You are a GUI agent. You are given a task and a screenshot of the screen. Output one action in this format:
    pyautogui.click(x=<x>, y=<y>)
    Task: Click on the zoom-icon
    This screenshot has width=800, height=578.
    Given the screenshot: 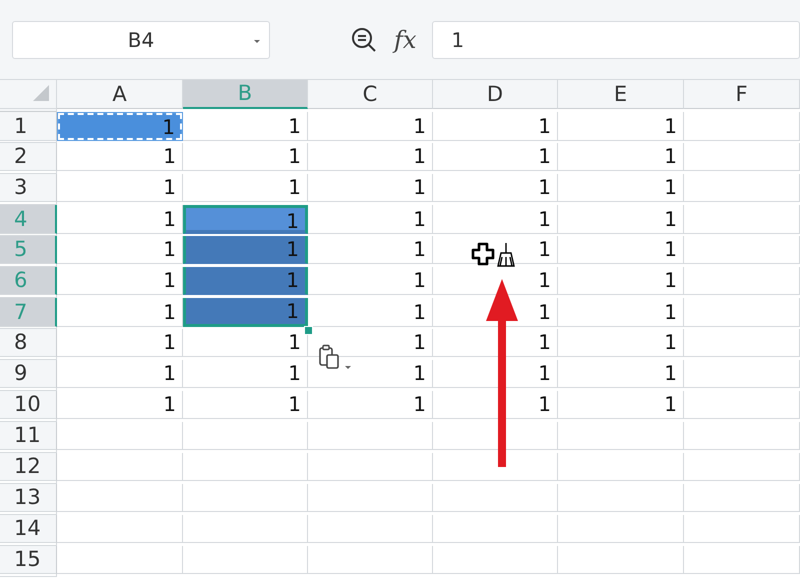 What is the action you would take?
    pyautogui.click(x=364, y=40)
    